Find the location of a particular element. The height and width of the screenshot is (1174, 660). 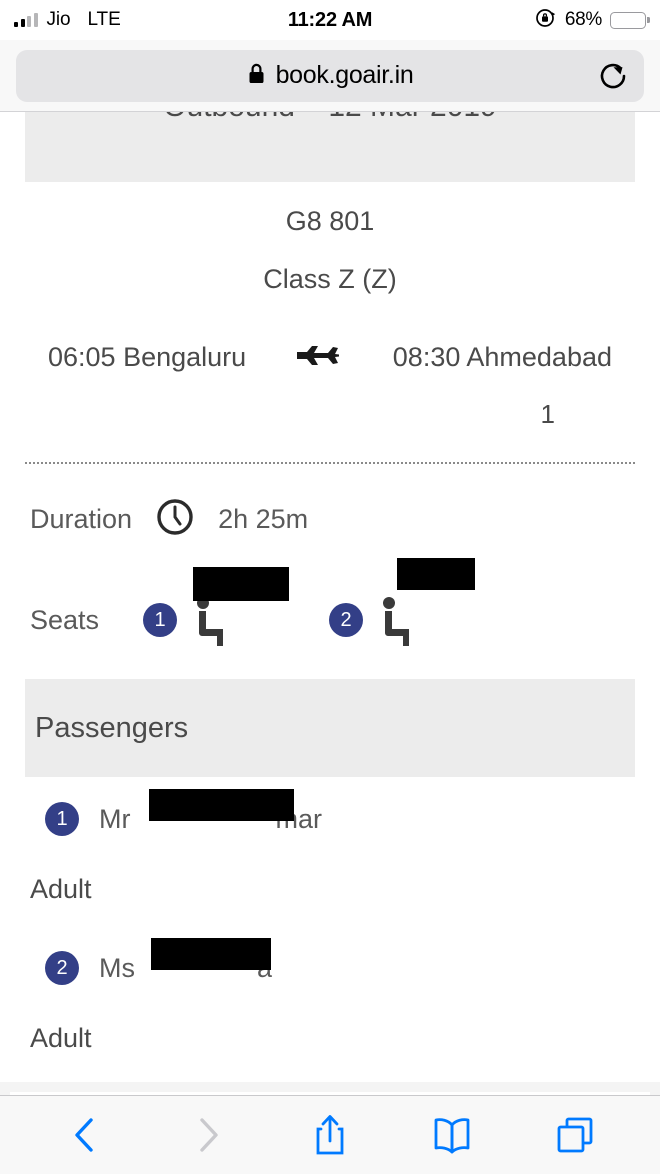

url-input: book.goair.in is located at coordinates (330, 75).